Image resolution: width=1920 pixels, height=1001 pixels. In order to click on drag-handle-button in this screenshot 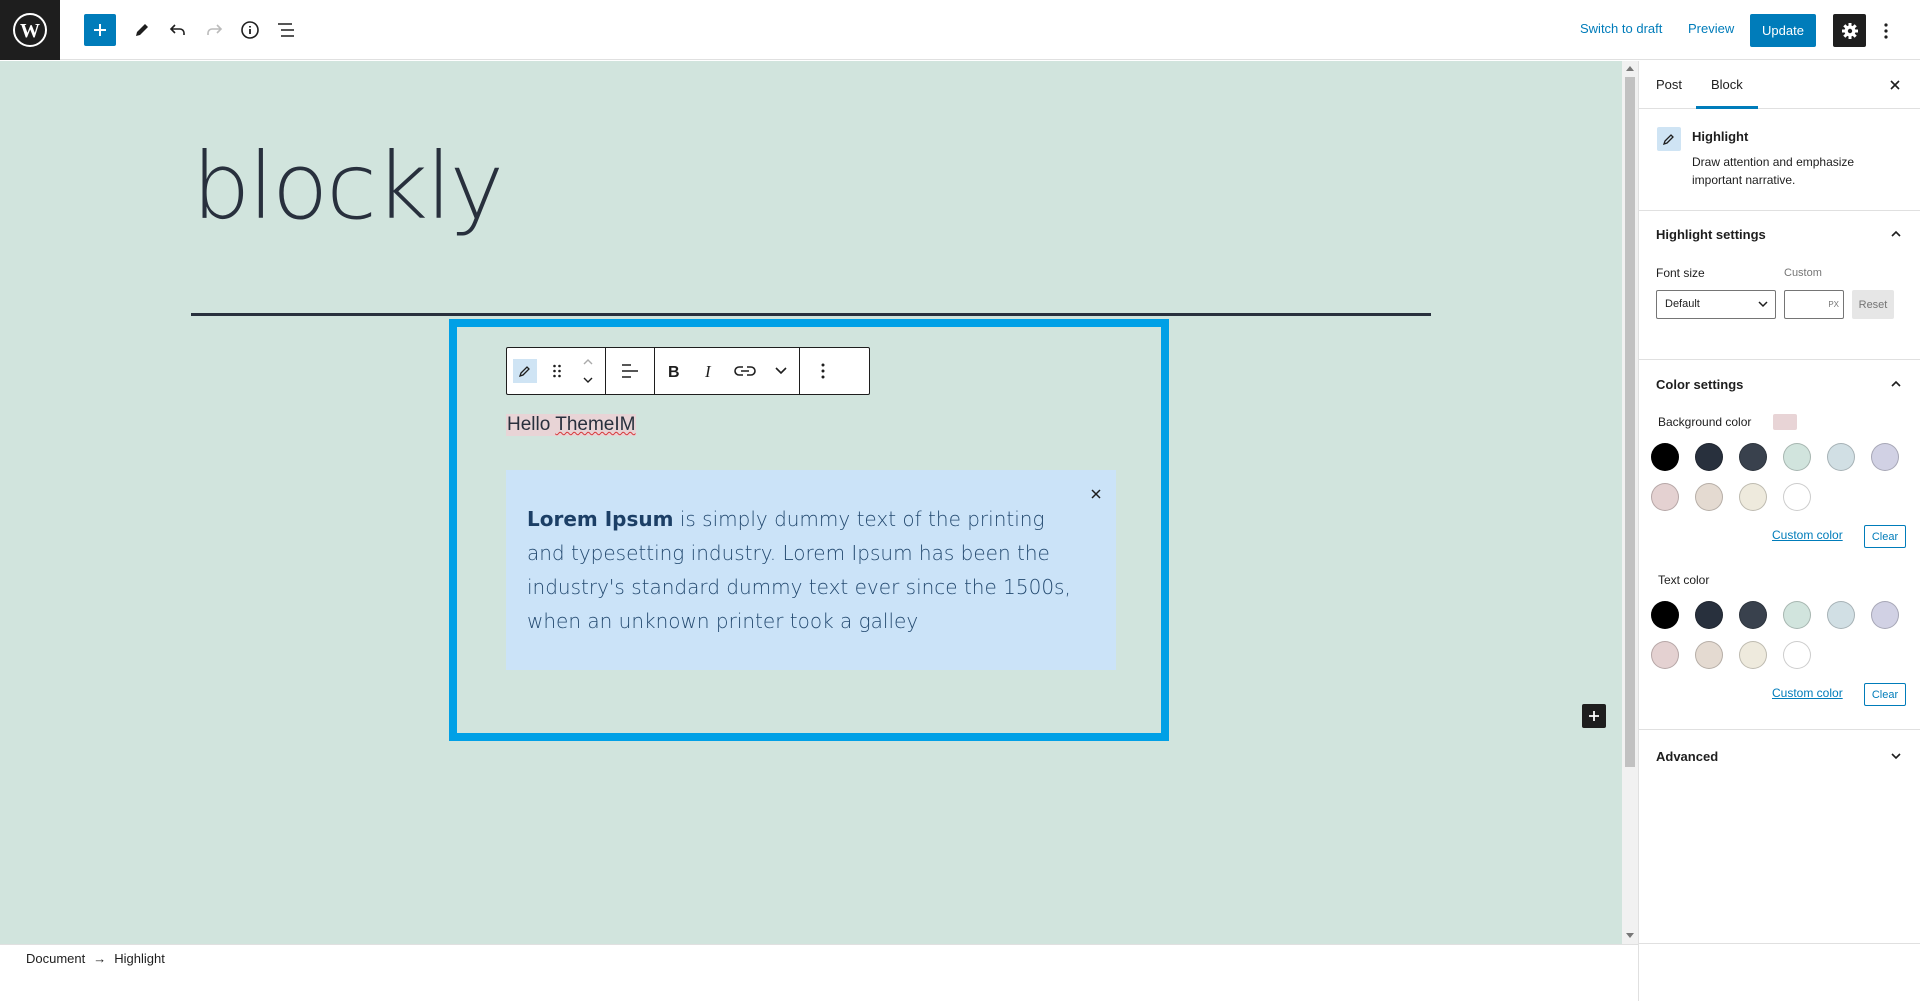, I will do `click(557, 371)`.